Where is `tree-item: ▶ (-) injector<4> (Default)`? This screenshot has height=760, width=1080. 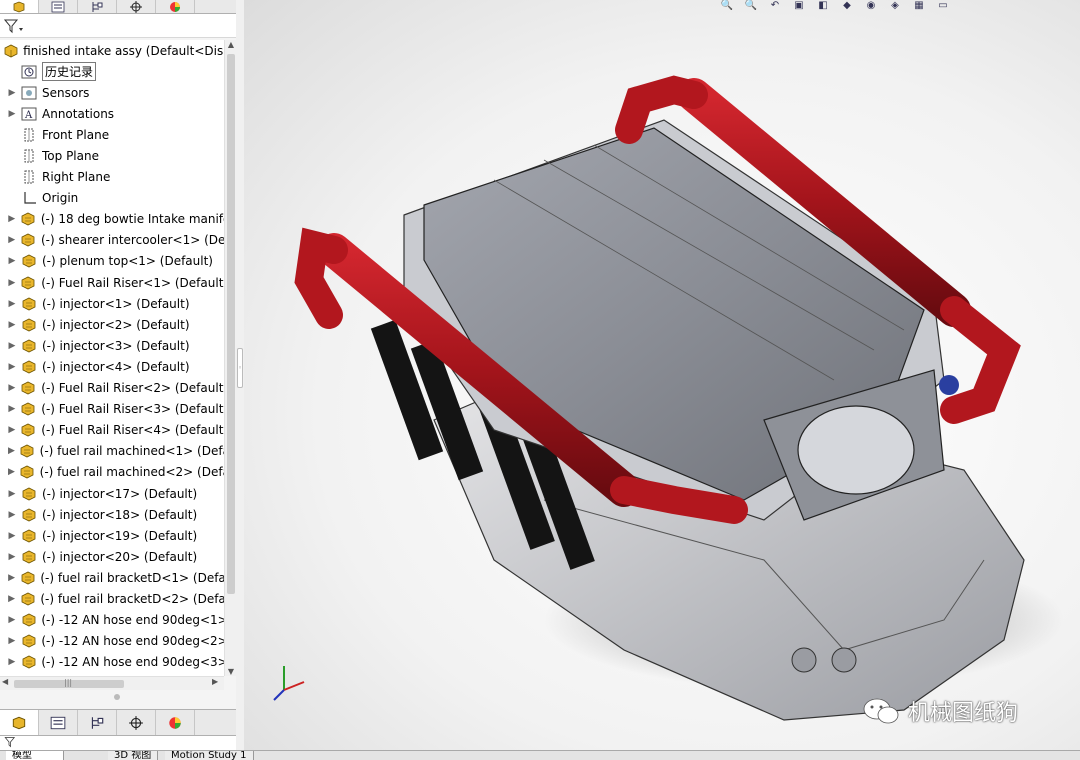
tree-item: ▶ (-) injector<4> (Default) is located at coordinates (112, 366).